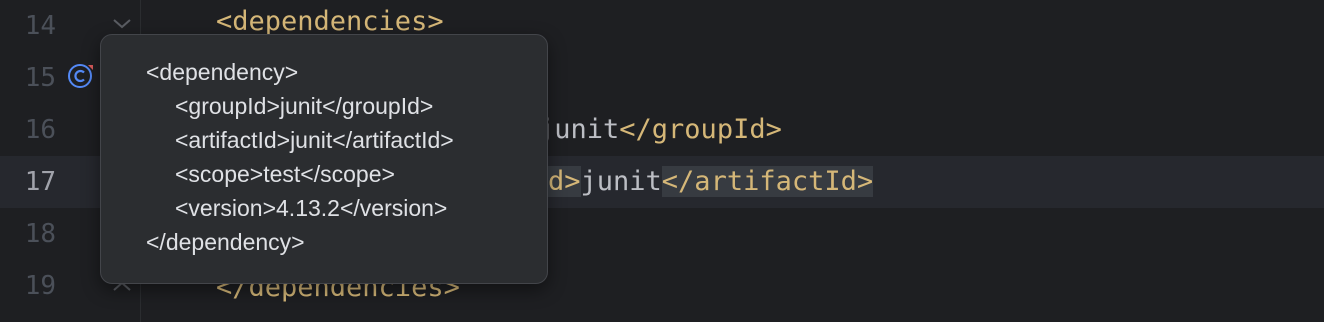  I want to click on closing-tag: </groupId>, so click(700, 129).